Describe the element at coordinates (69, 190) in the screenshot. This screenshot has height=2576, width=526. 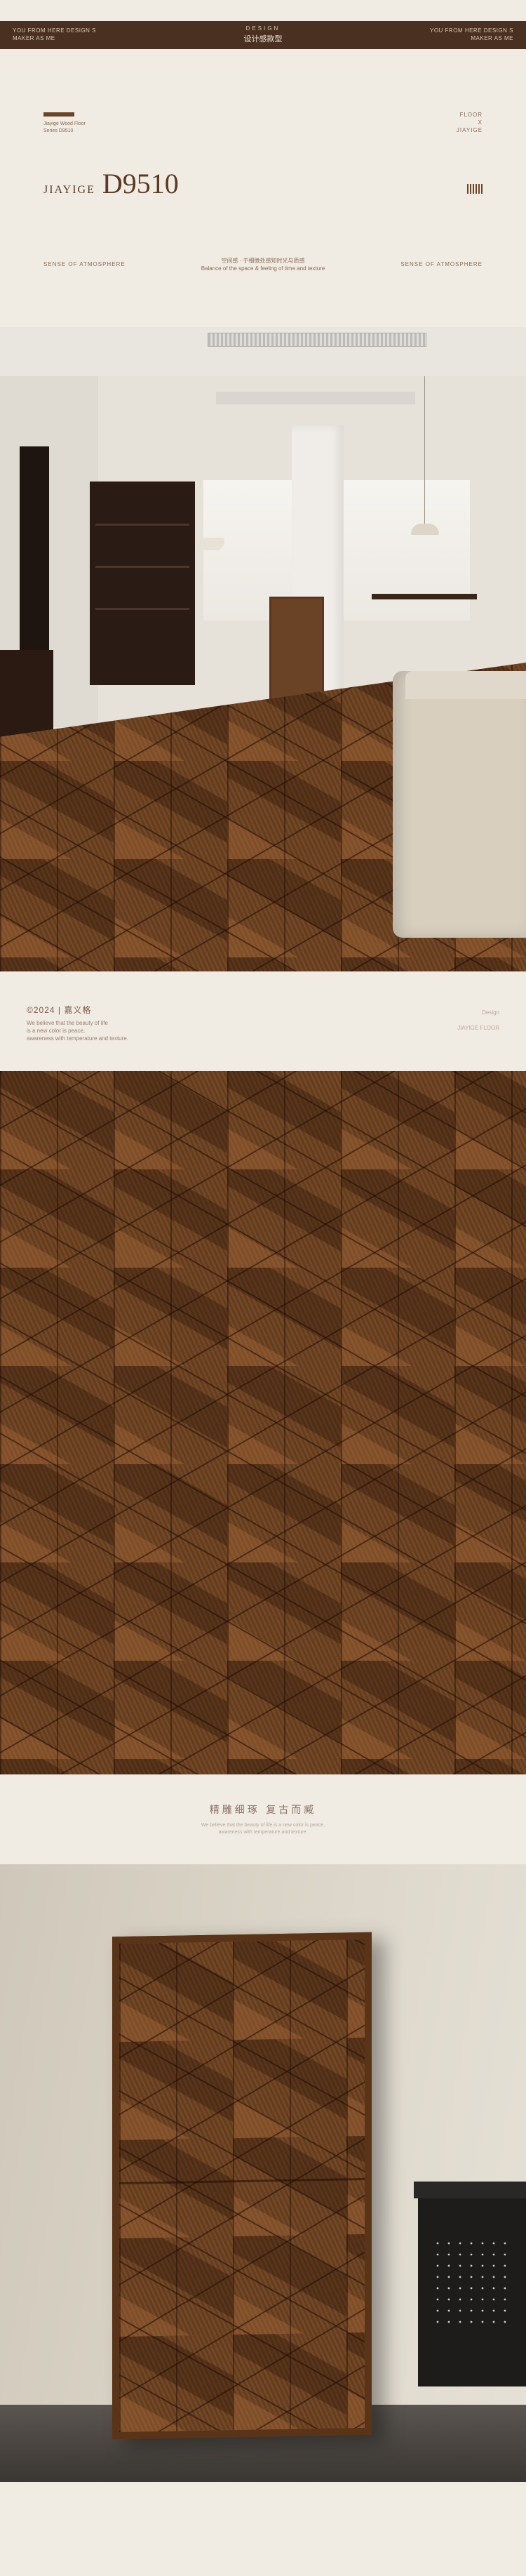
I see `brand-name: JIAYIGE` at that location.